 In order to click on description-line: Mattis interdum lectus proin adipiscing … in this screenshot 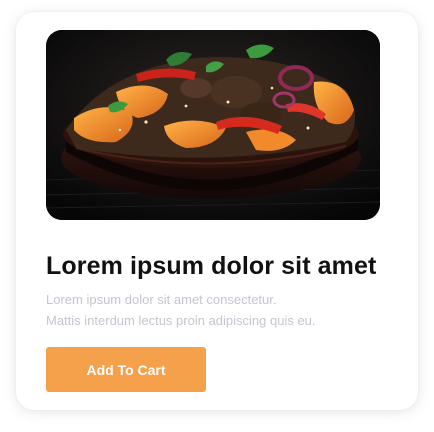, I will do `click(181, 320)`.